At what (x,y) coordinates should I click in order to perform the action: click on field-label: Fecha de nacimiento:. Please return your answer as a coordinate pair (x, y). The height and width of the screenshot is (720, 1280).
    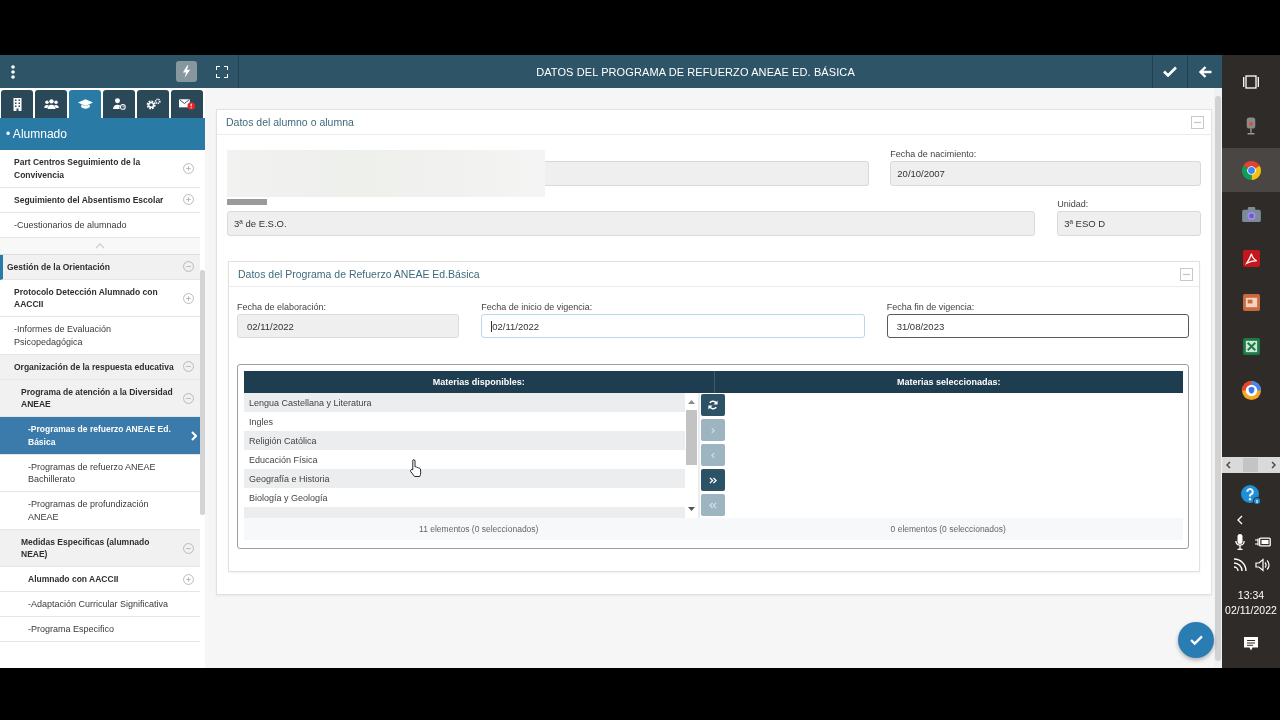
    Looking at the image, I should click on (934, 154).